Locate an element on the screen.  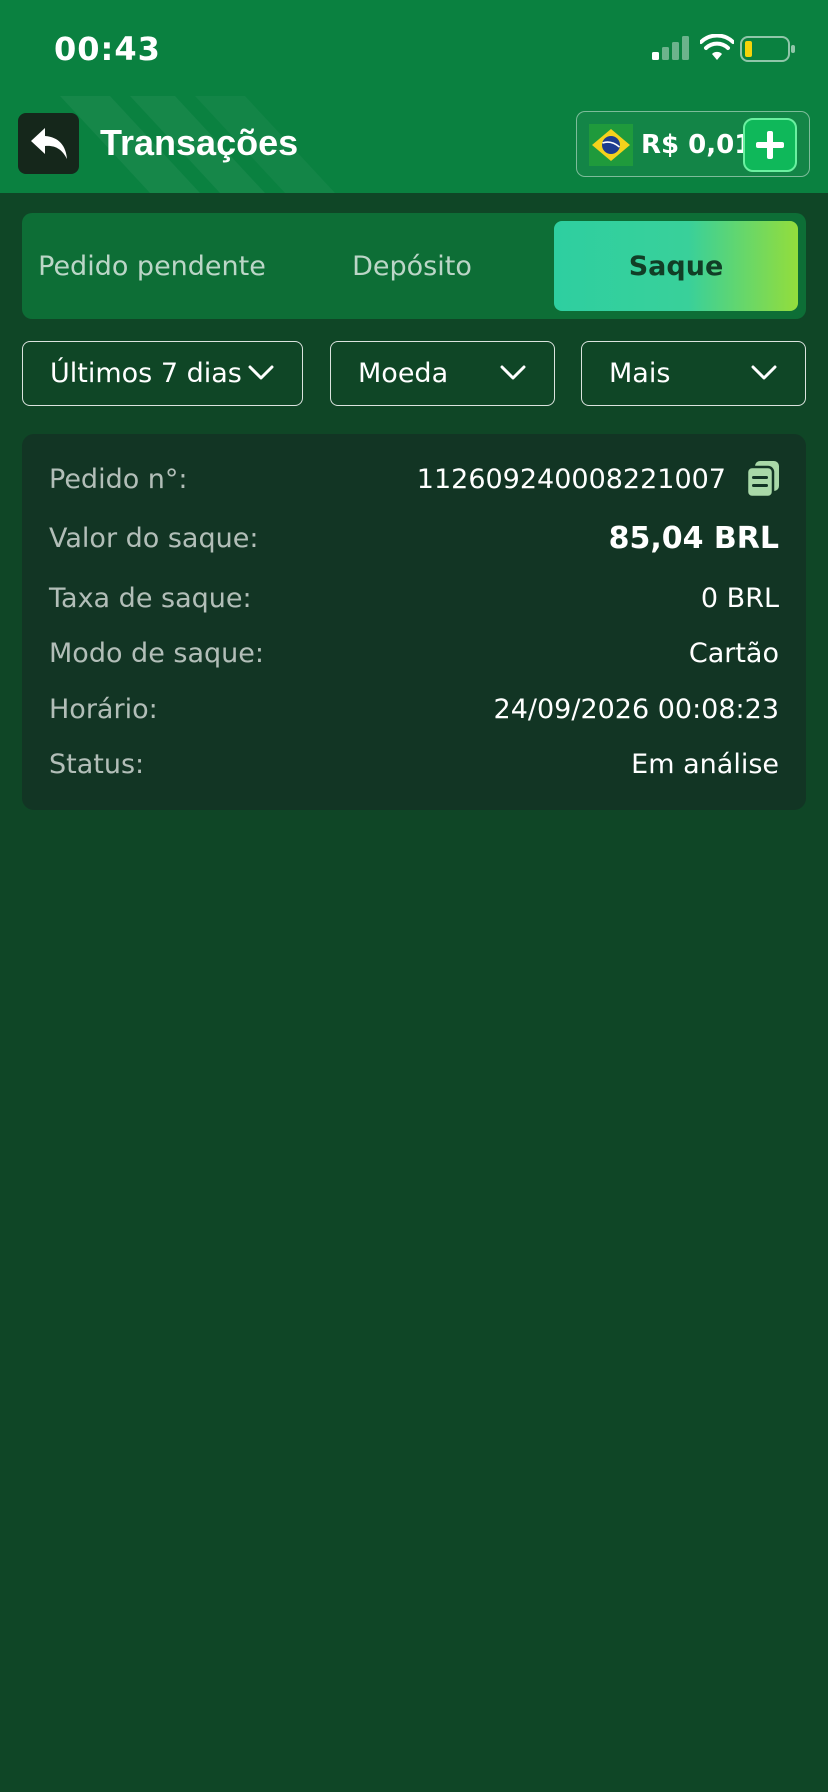
wifi-icon is located at coordinates (717, 47).